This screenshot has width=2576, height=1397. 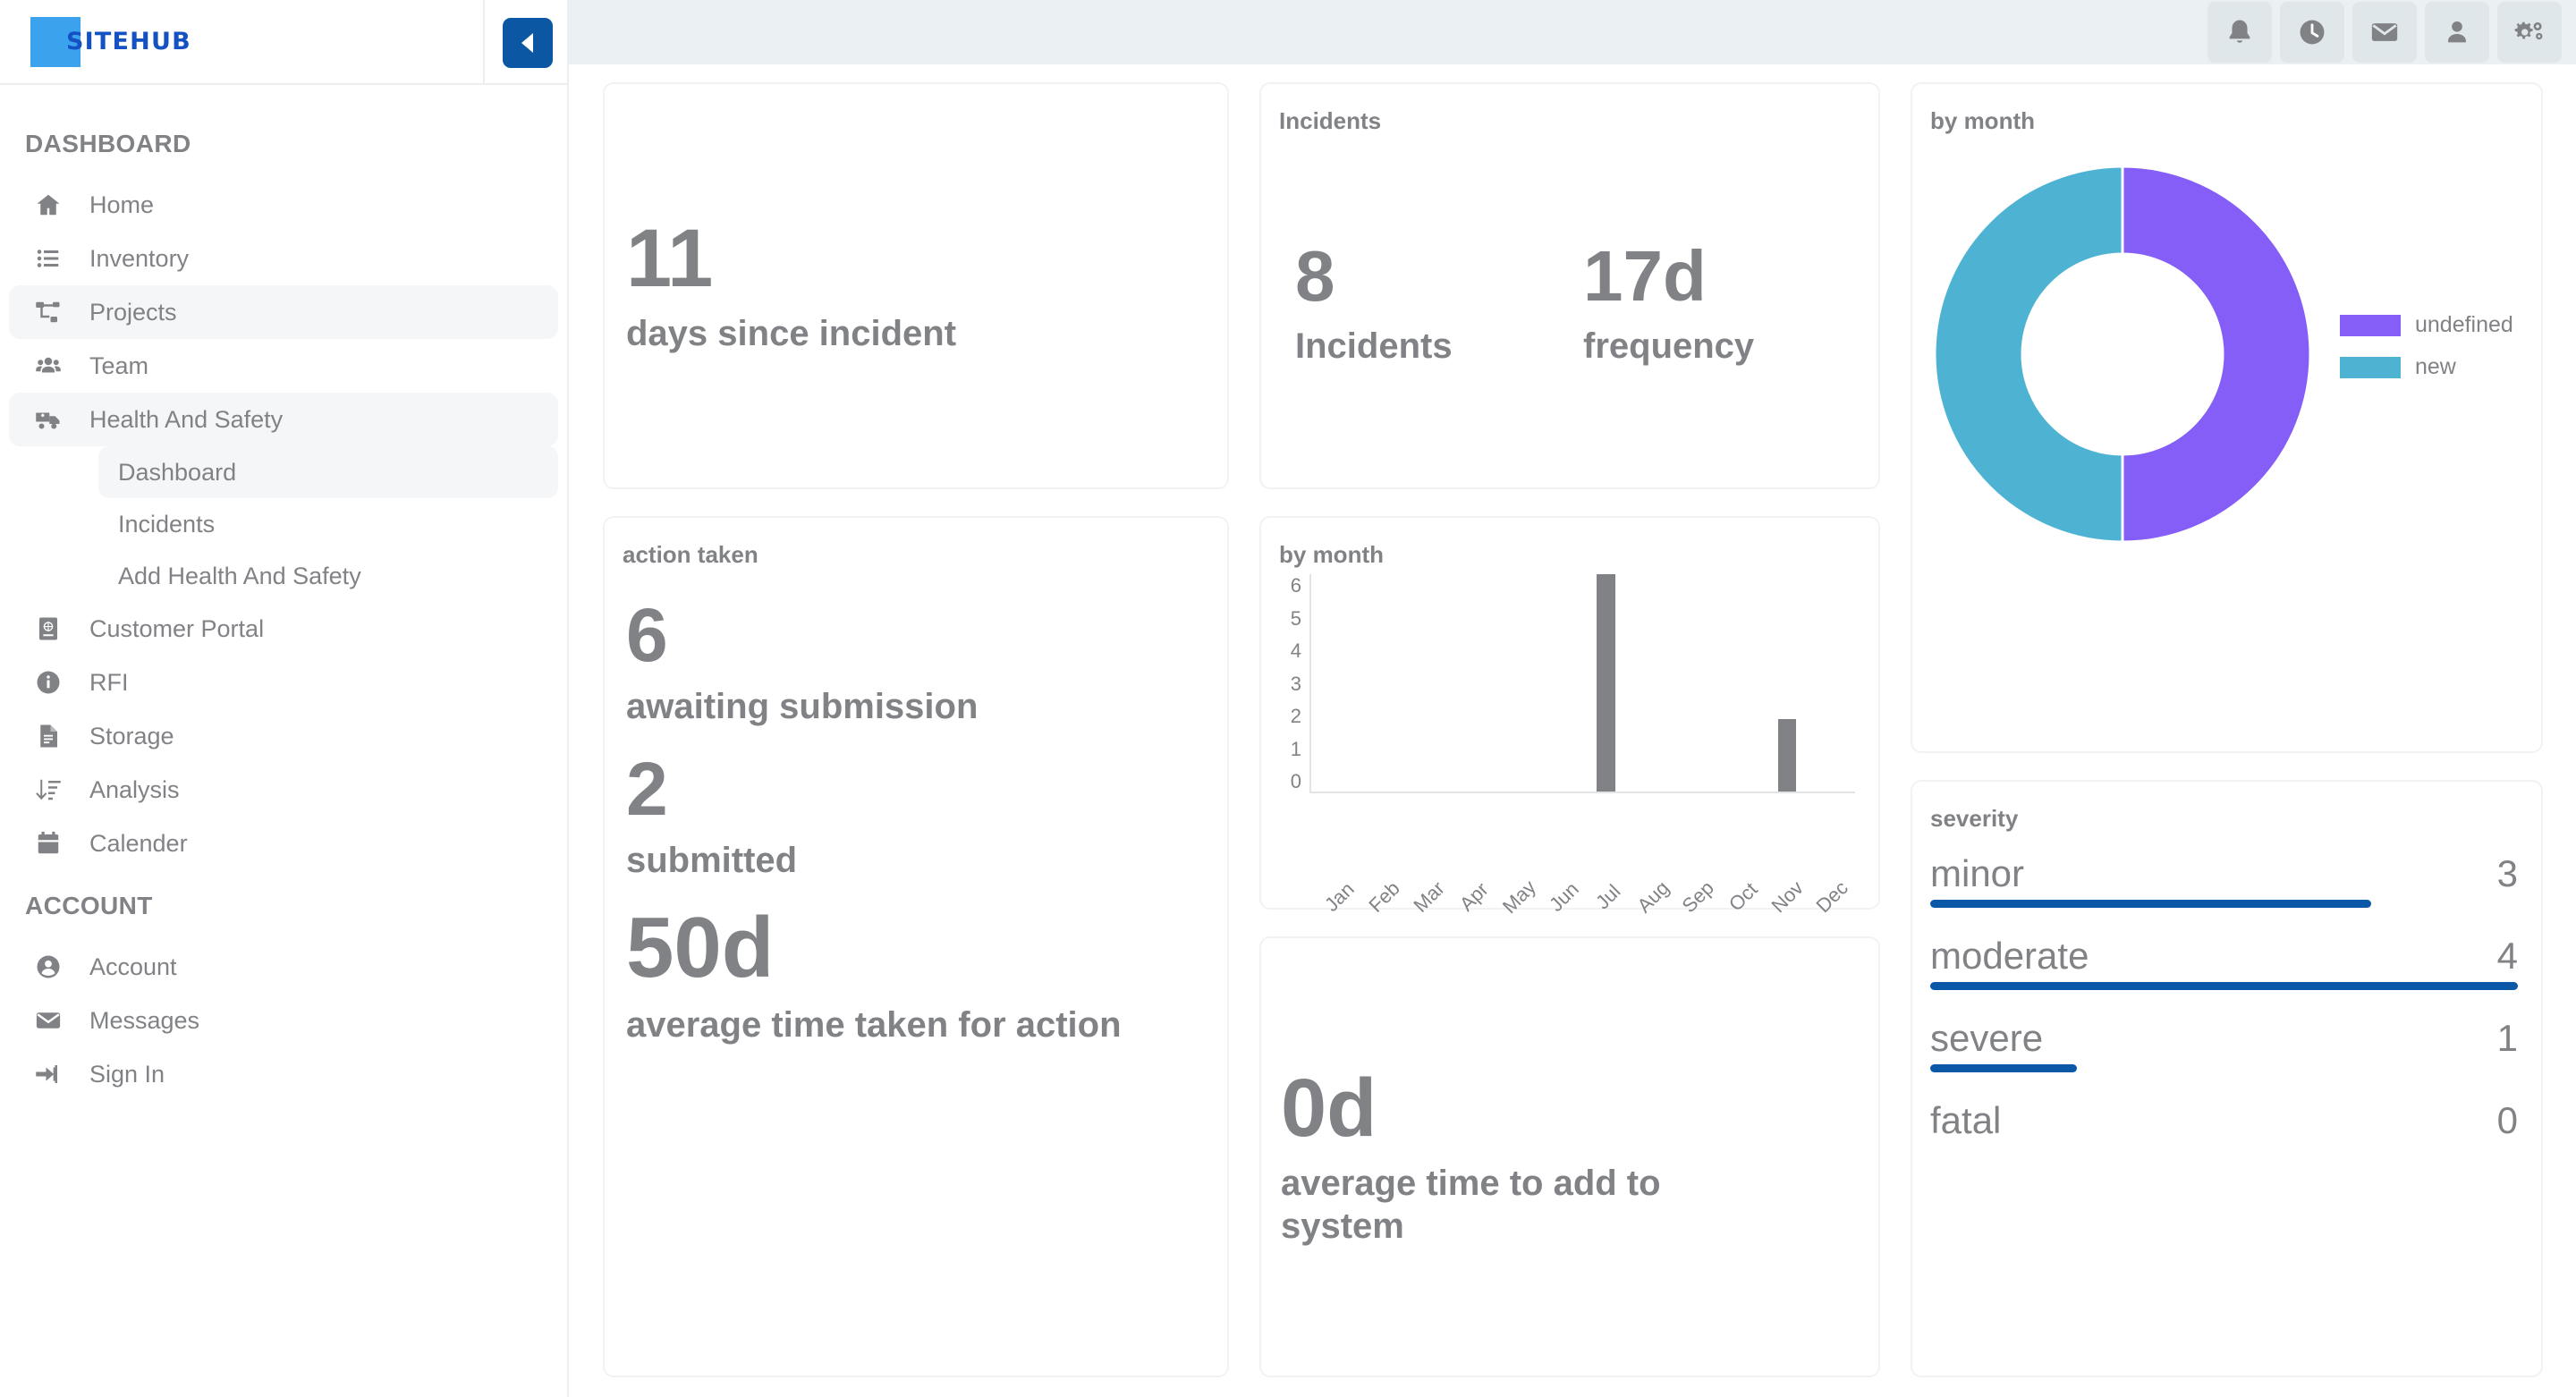 I want to click on sidebar-item-label: Account, so click(x=133, y=966).